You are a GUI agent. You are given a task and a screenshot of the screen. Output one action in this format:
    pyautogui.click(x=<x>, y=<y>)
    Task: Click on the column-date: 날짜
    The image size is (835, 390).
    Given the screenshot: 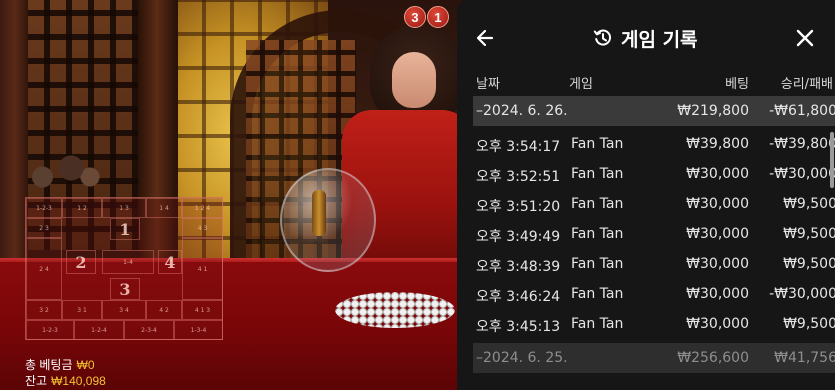 What is the action you would take?
    pyautogui.click(x=488, y=84)
    